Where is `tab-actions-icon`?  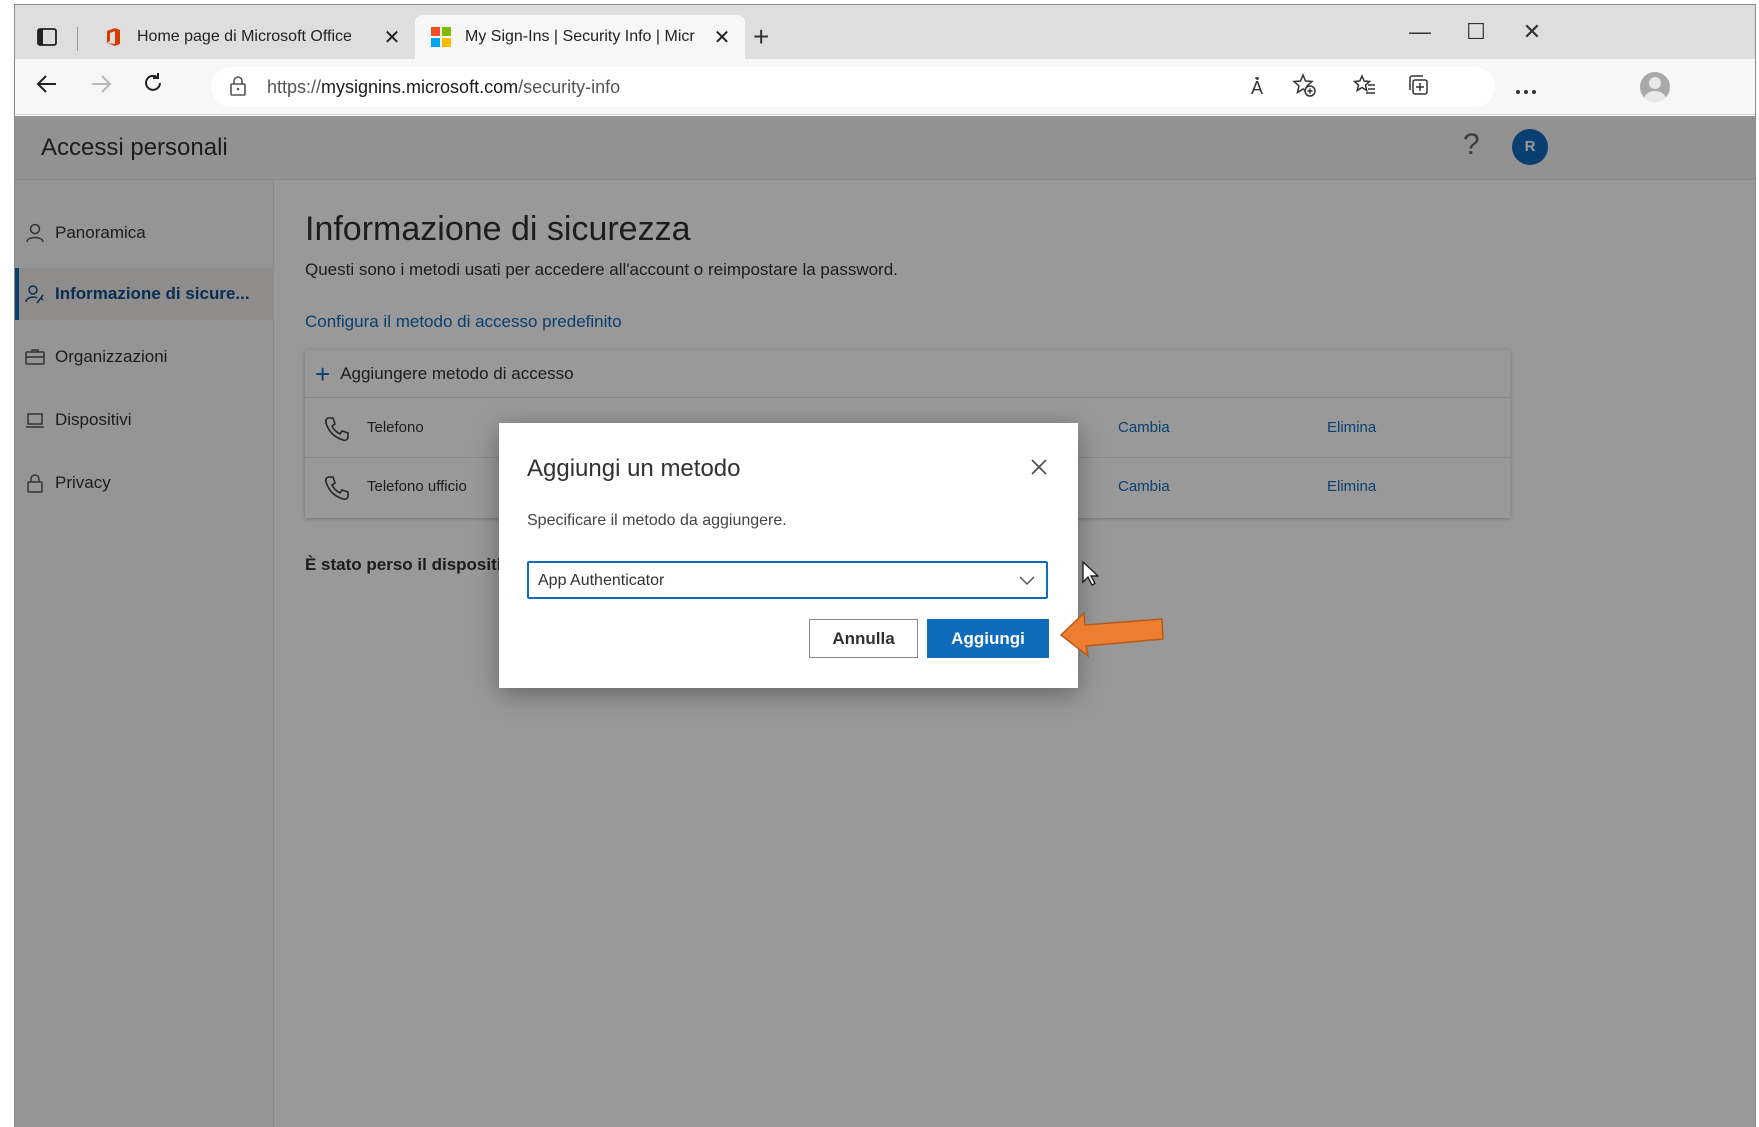
tab-actions-icon is located at coordinates (47, 37).